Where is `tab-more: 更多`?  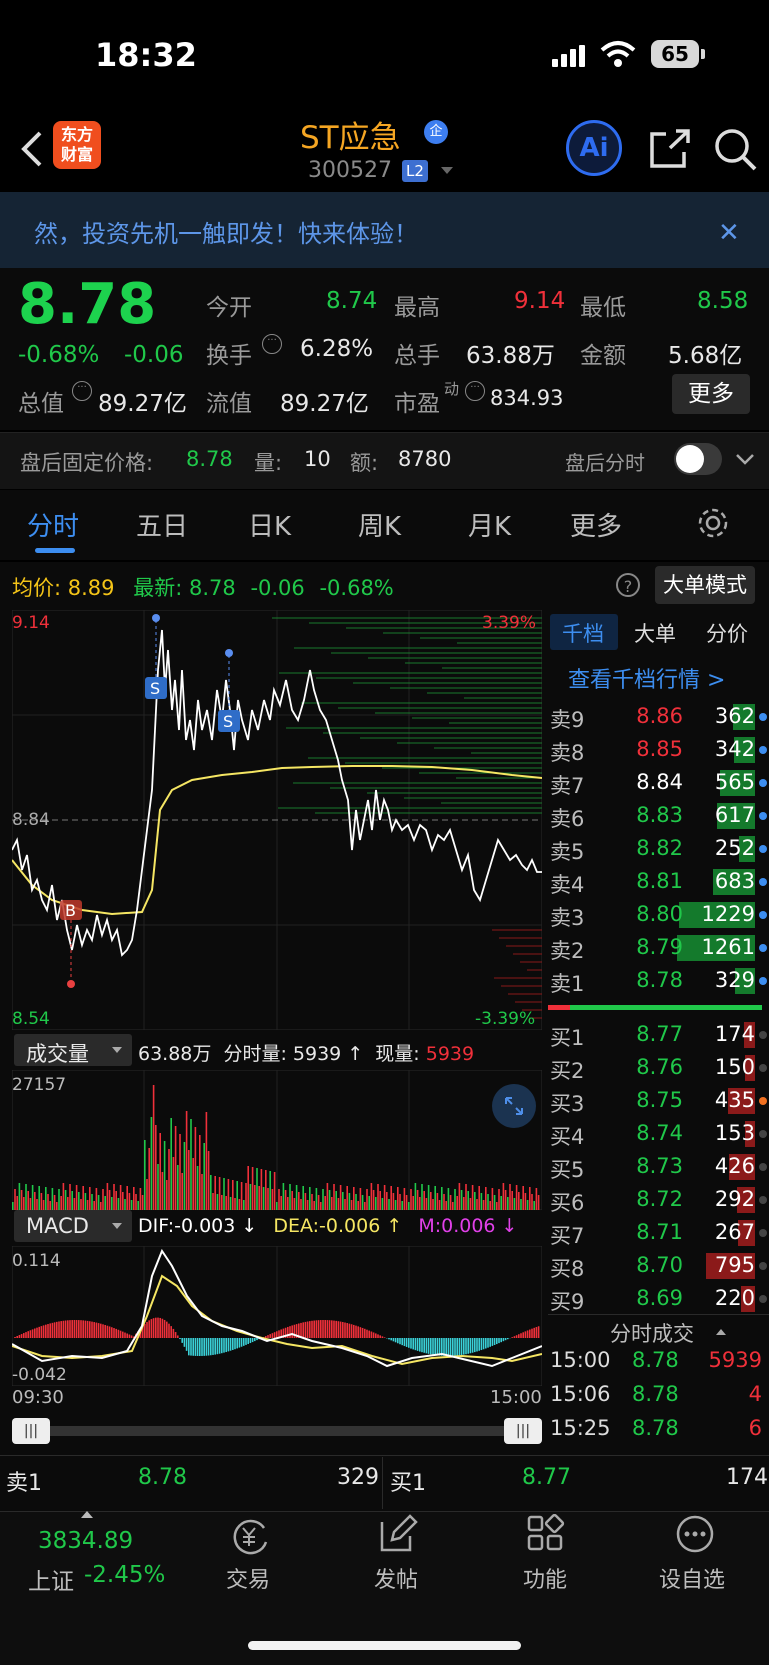
tab-more: 更多 is located at coordinates (596, 524).